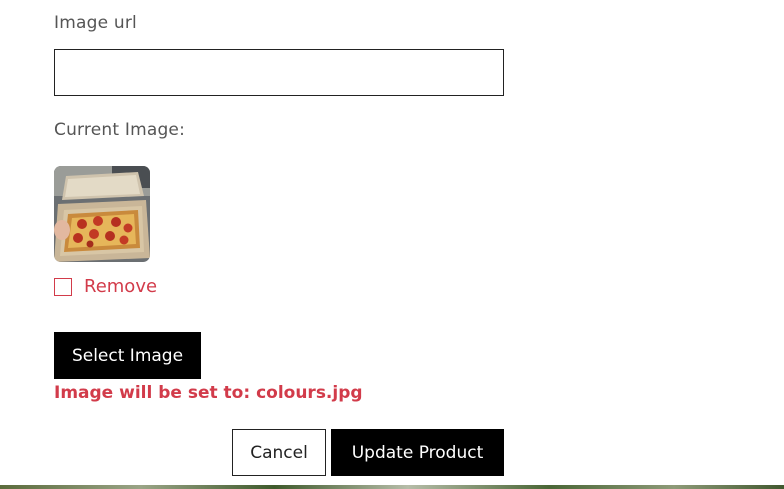 Image resolution: width=784 pixels, height=489 pixels. I want to click on cancel-button: Cancel, so click(279, 452).